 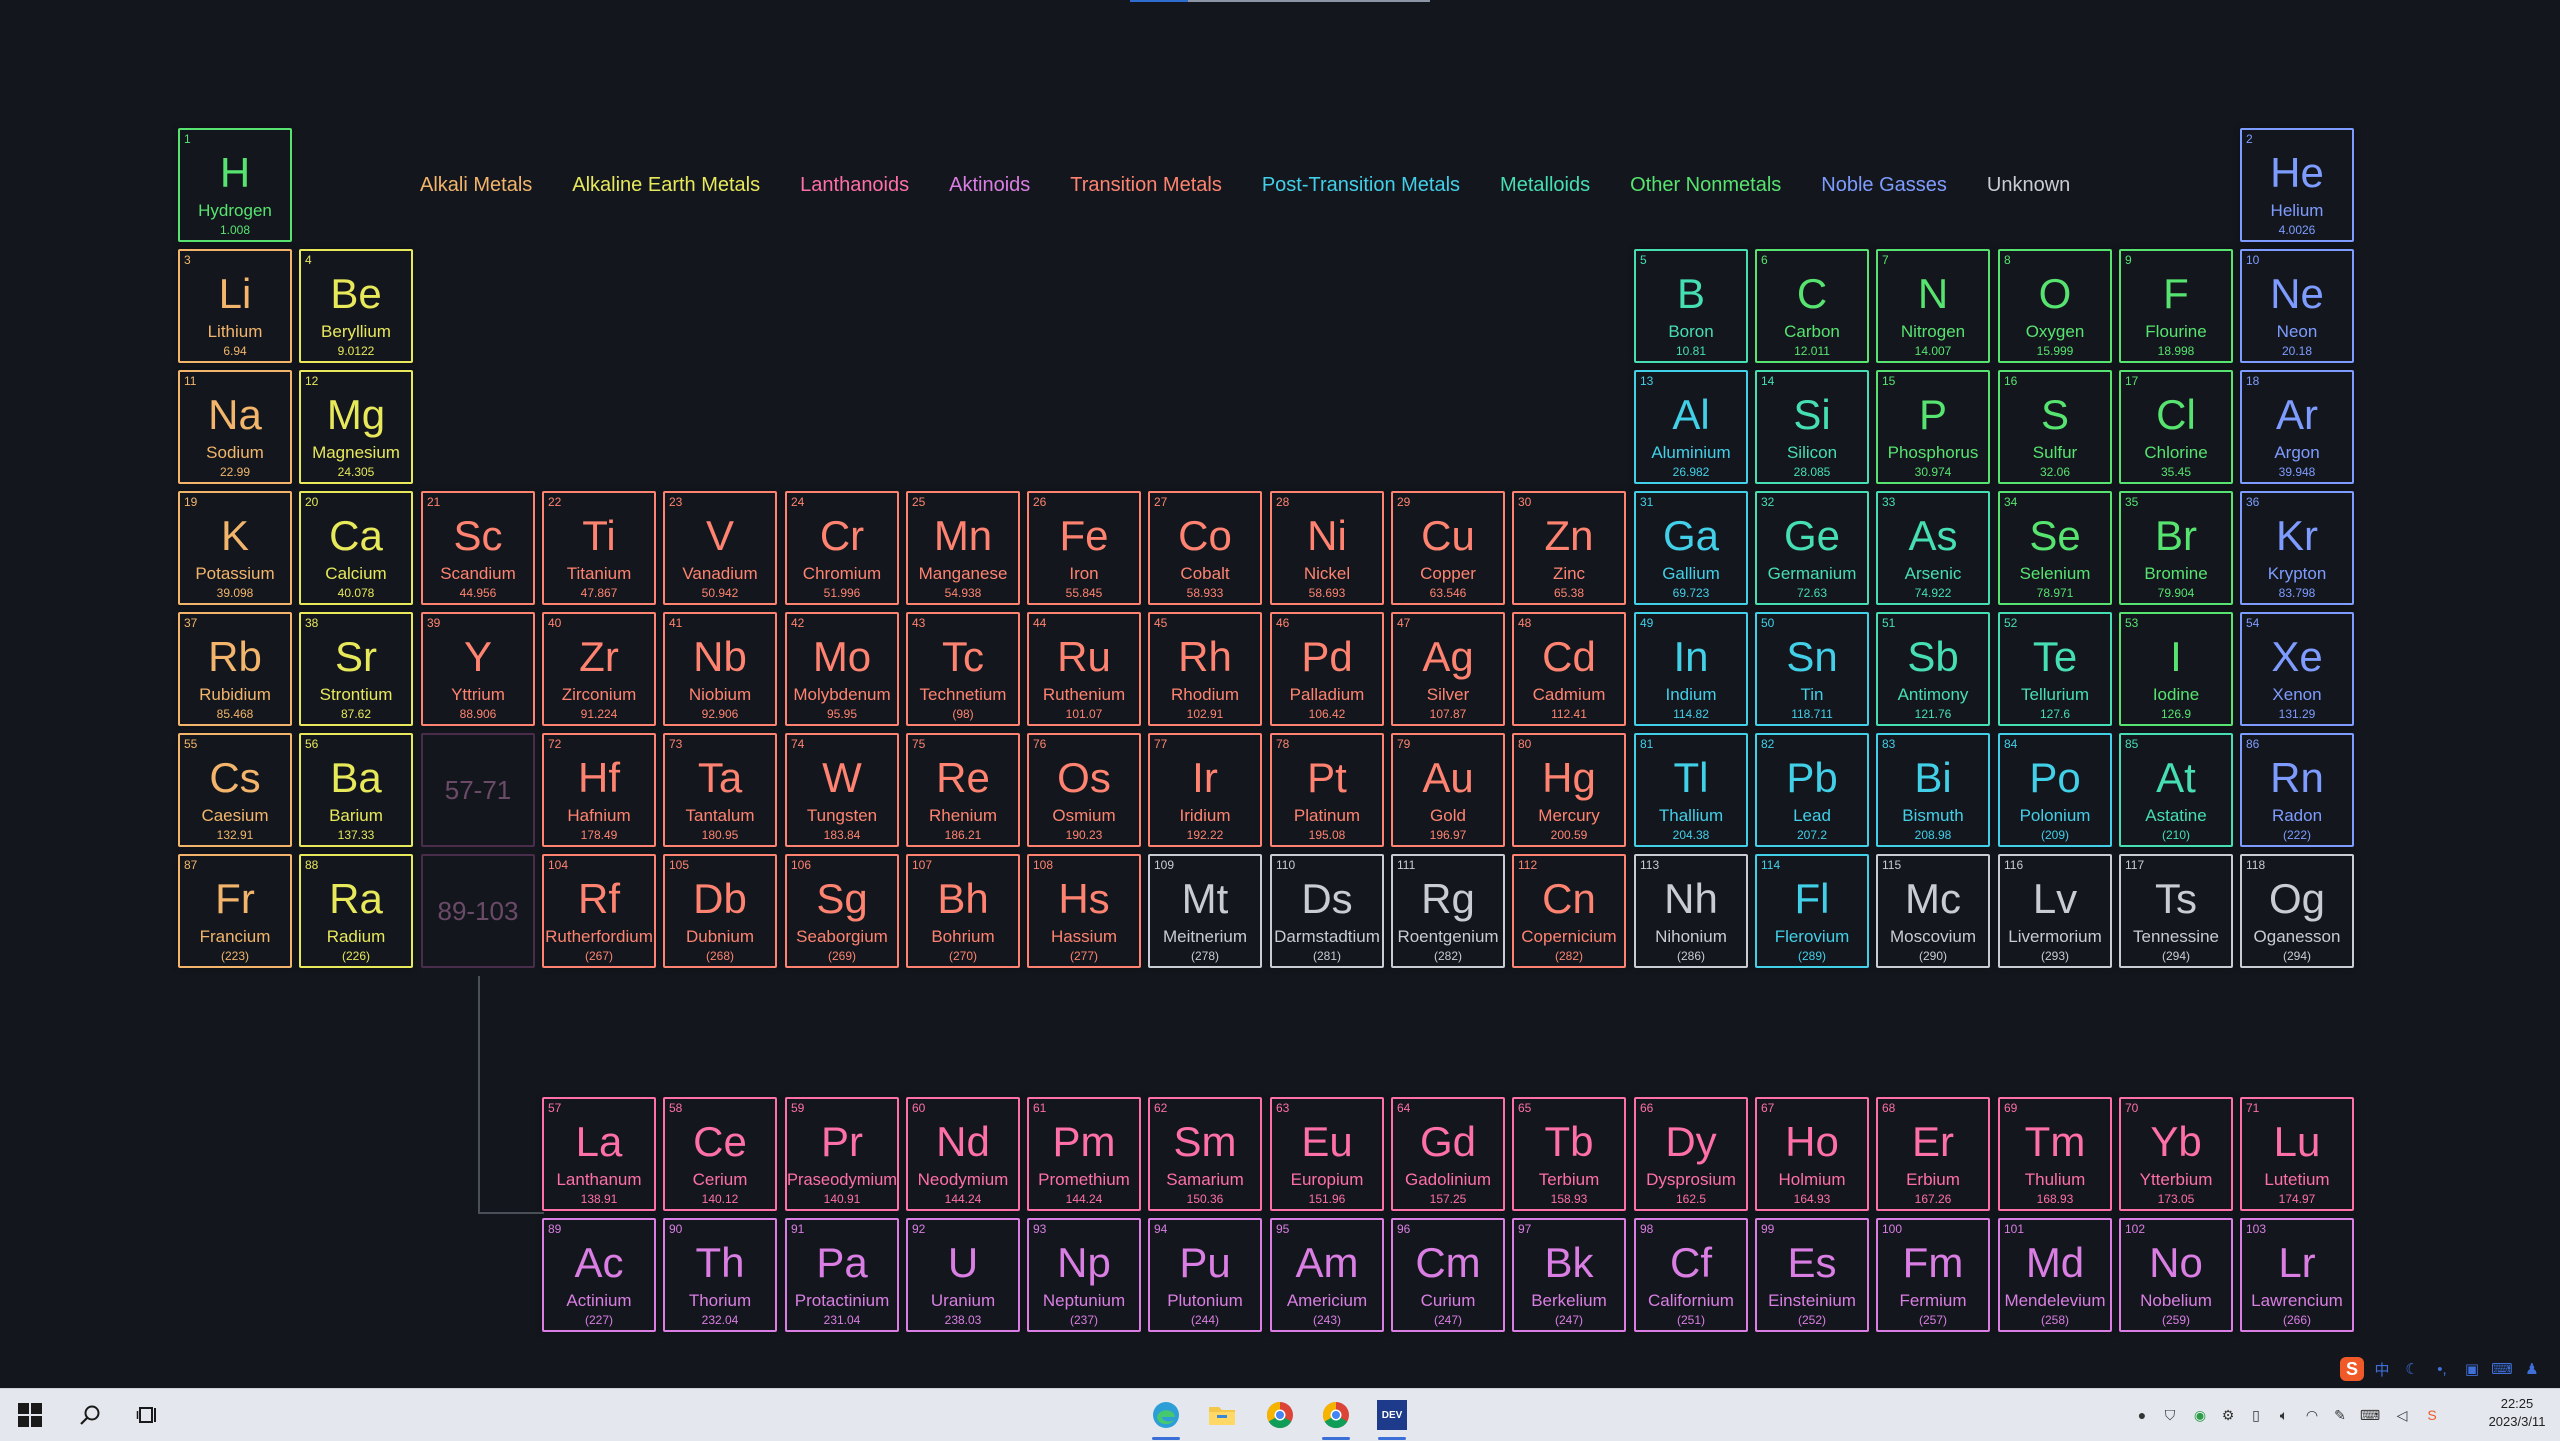 I want to click on element-actinium: 89 Ac Actinium (227), so click(x=599, y=1275).